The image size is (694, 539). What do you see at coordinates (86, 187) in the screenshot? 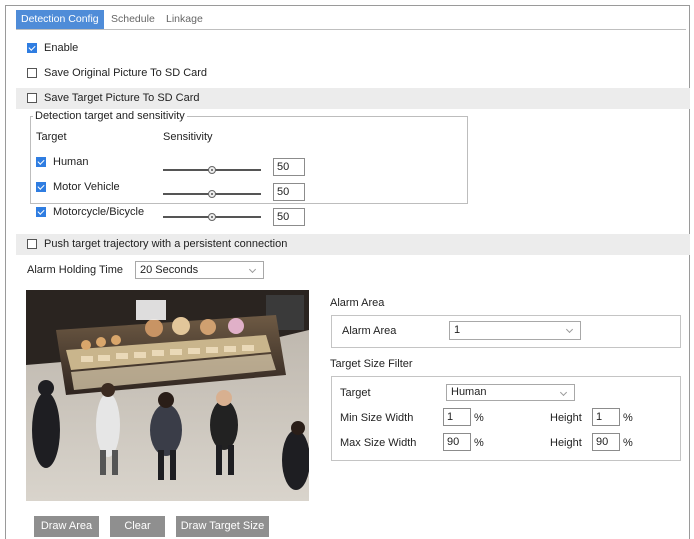
I see `motor-vehicle-label: Motor Vehicle` at bounding box center [86, 187].